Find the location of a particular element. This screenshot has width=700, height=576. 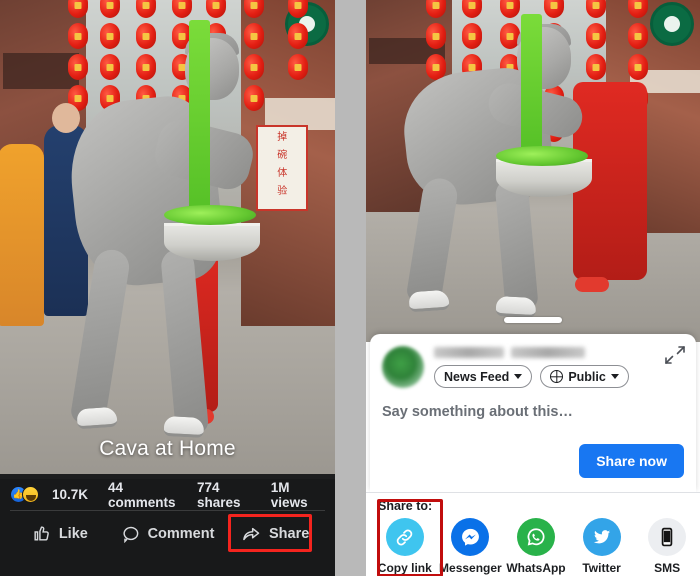

share-target-label: Messenger is located at coordinates (470, 568).